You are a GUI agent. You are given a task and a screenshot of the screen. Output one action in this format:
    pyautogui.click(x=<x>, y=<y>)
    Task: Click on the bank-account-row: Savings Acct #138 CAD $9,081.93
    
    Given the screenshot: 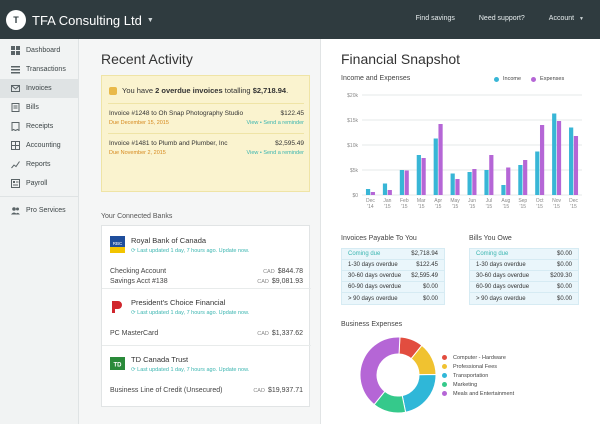 What is the action you would take?
    pyautogui.click(x=206, y=281)
    